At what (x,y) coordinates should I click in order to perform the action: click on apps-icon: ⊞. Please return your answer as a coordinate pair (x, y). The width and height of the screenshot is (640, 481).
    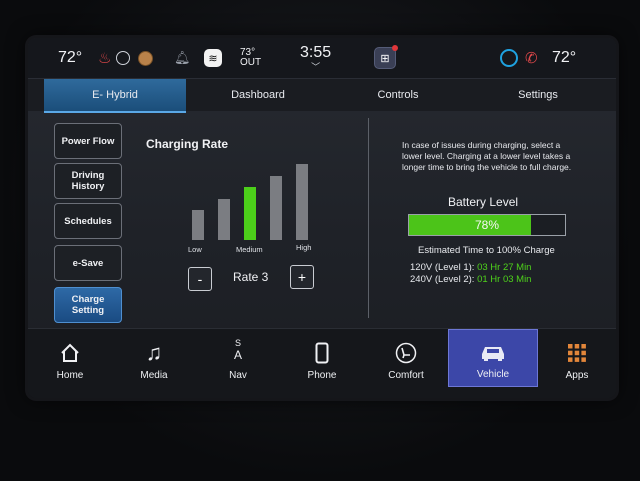
    Looking at the image, I should click on (386, 58).